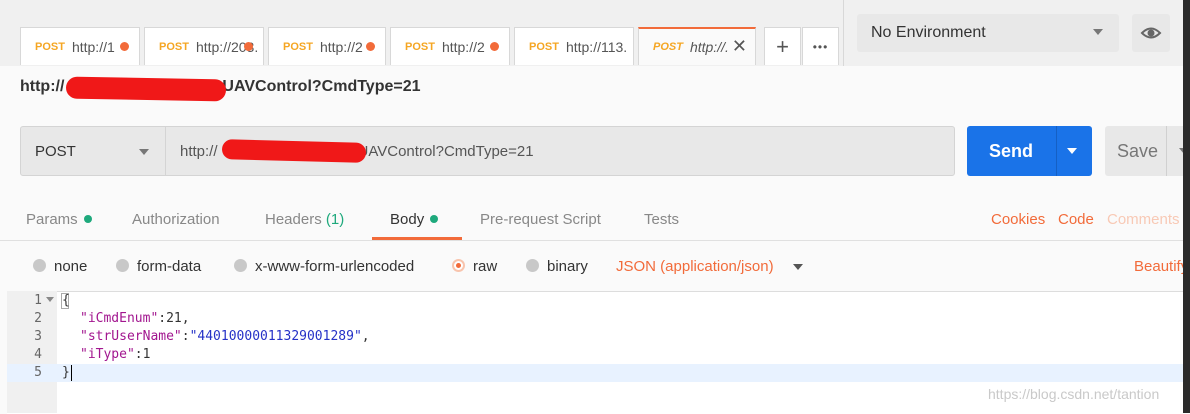  I want to click on json-key: "iType", so click(107, 354).